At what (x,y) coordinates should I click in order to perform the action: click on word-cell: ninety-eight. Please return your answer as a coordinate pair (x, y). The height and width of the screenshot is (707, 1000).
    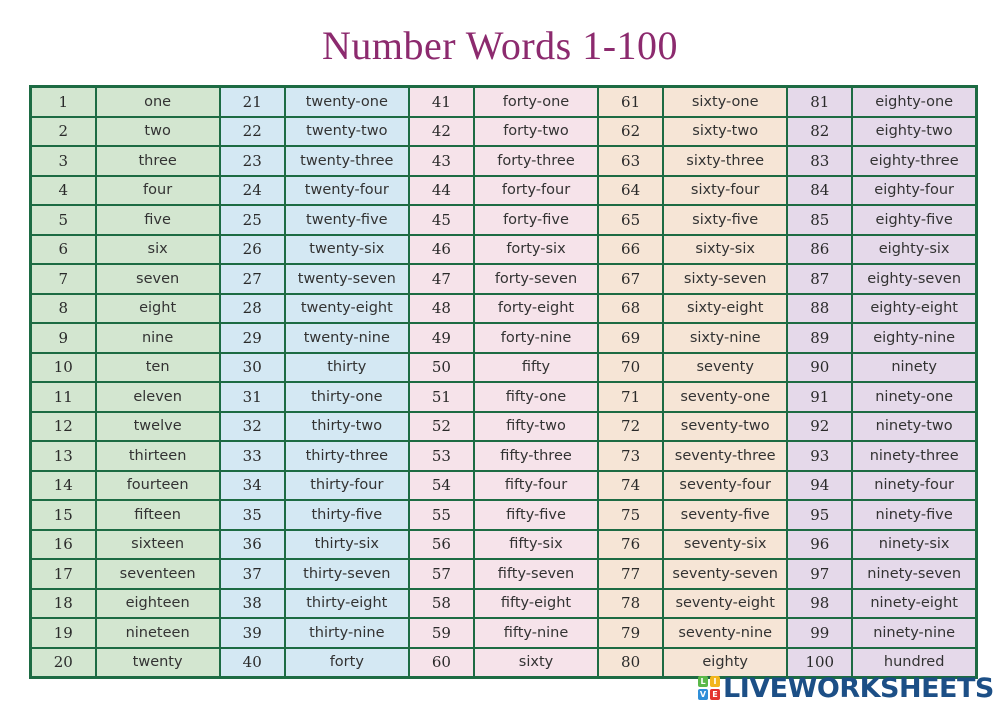
    Looking at the image, I should click on (914, 603).